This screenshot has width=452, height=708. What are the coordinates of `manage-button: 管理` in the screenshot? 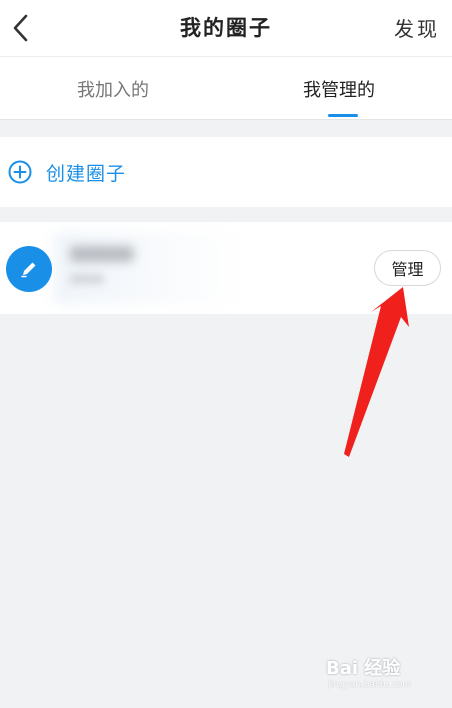 It's located at (407, 268).